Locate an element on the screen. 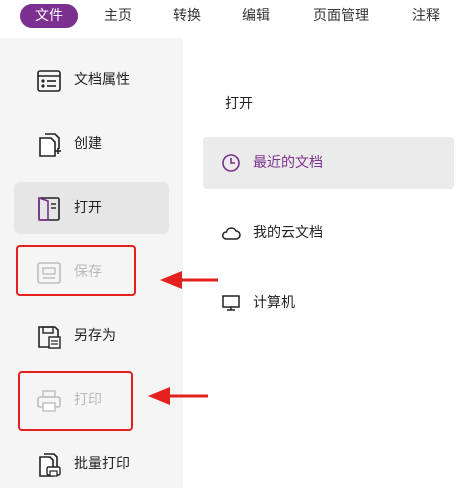 This screenshot has height=490, width=466. open-book-icon is located at coordinates (49, 208).